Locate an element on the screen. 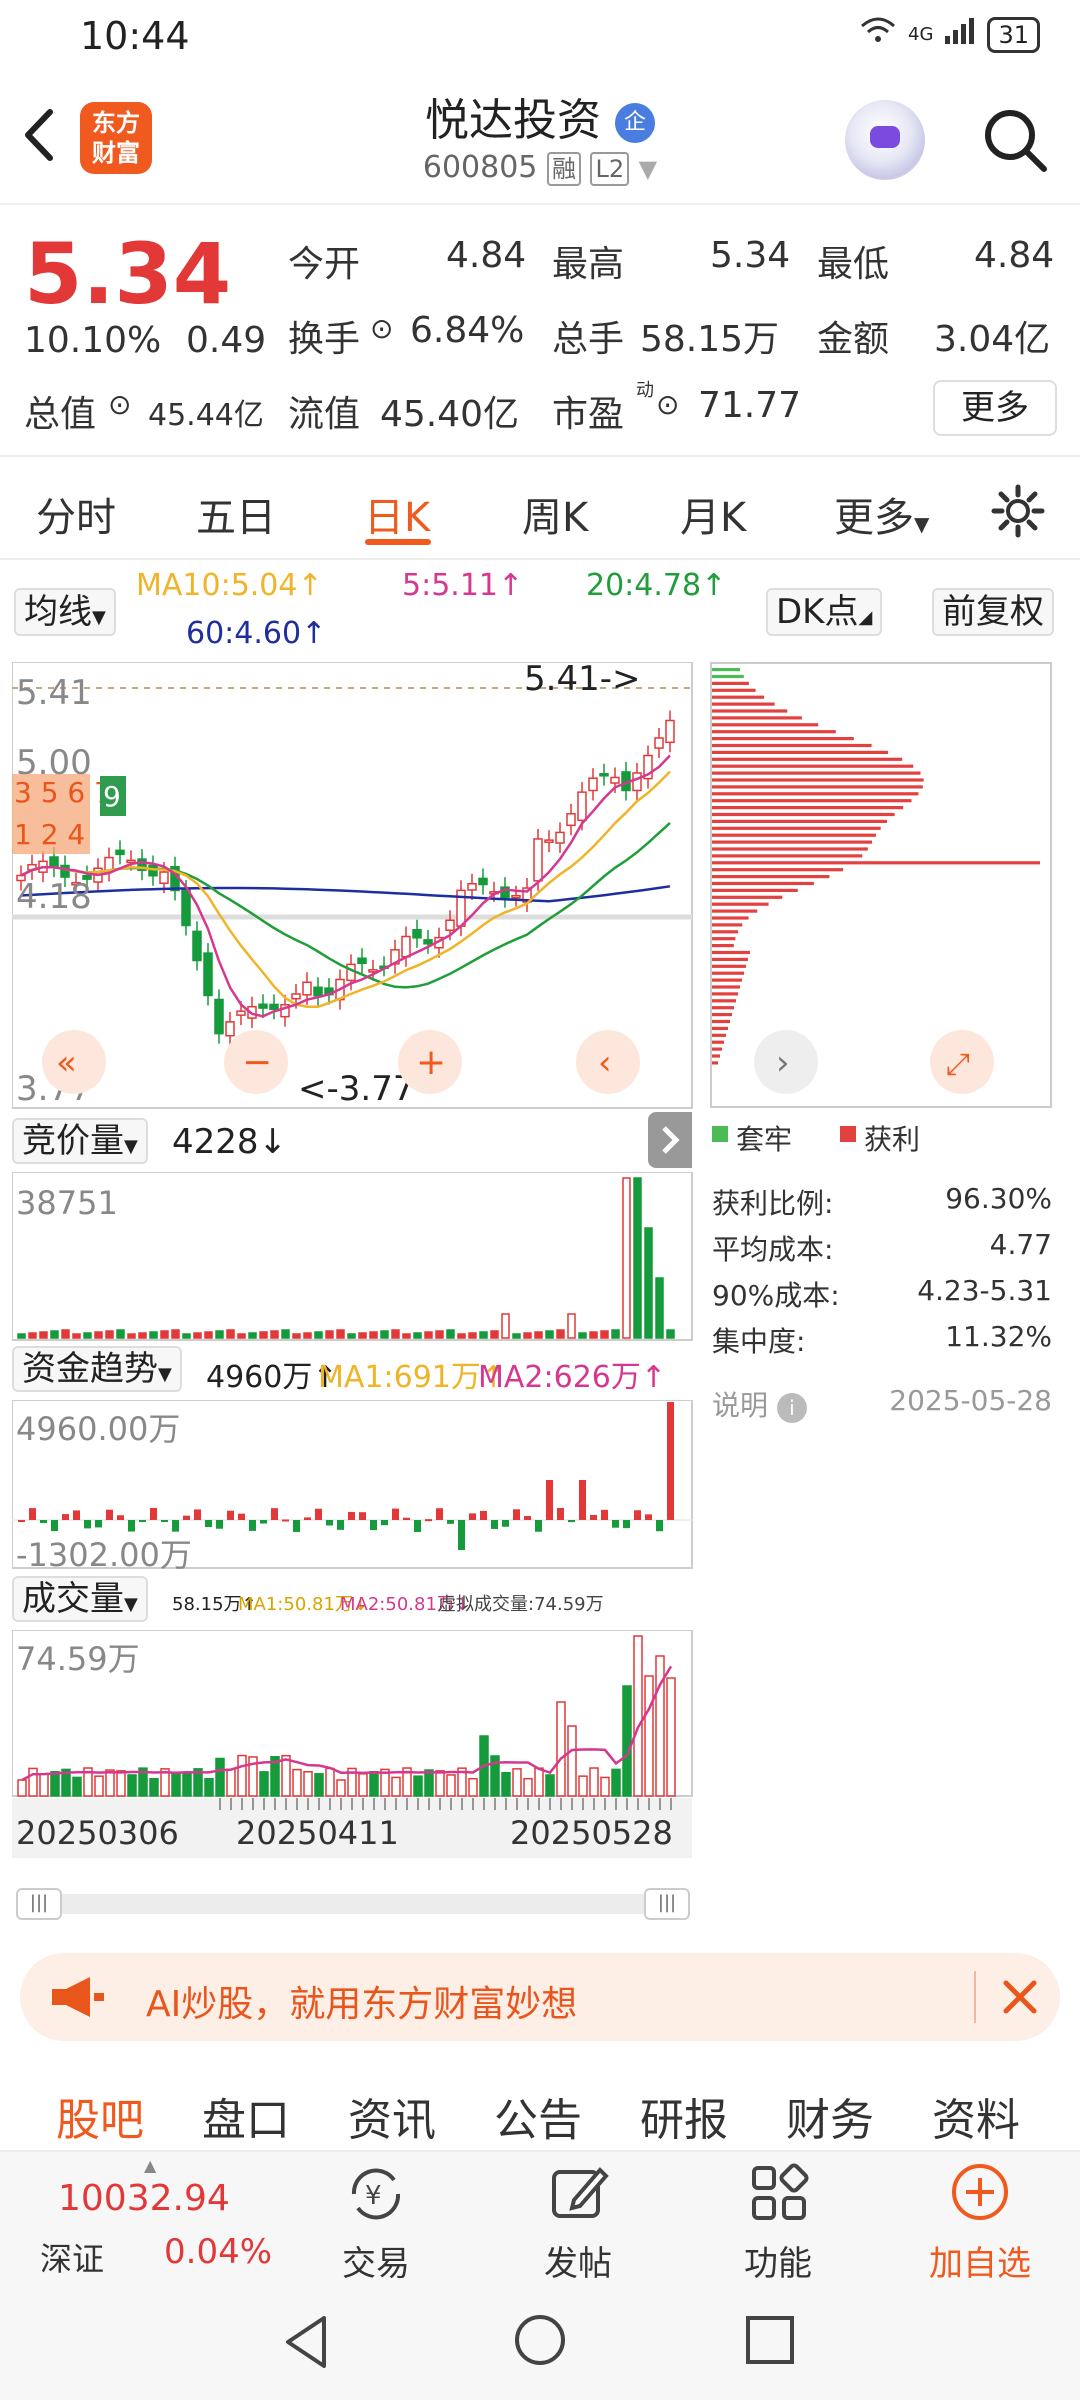 The height and width of the screenshot is (2400, 1080). settings-button is located at coordinates (1018, 513).